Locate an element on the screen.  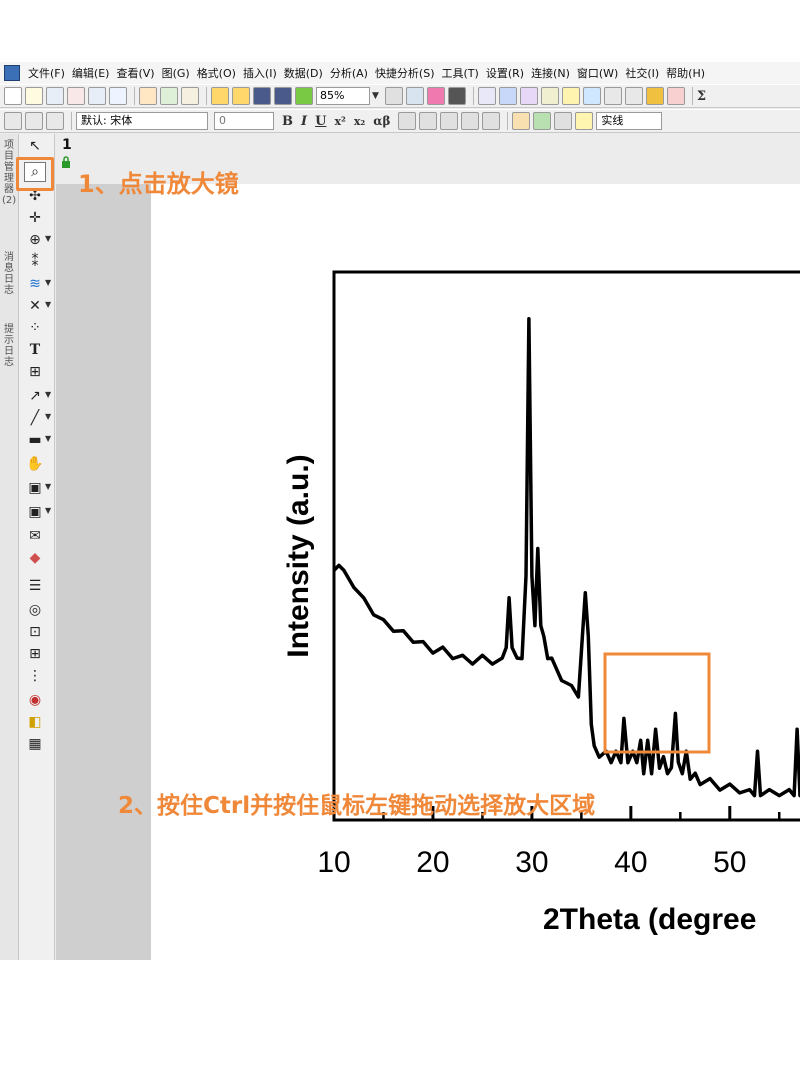
step2-instruction: 2、按住Ctrl并按住鼠标左键拖动选择放大区域 is located at coordinates (357, 806).